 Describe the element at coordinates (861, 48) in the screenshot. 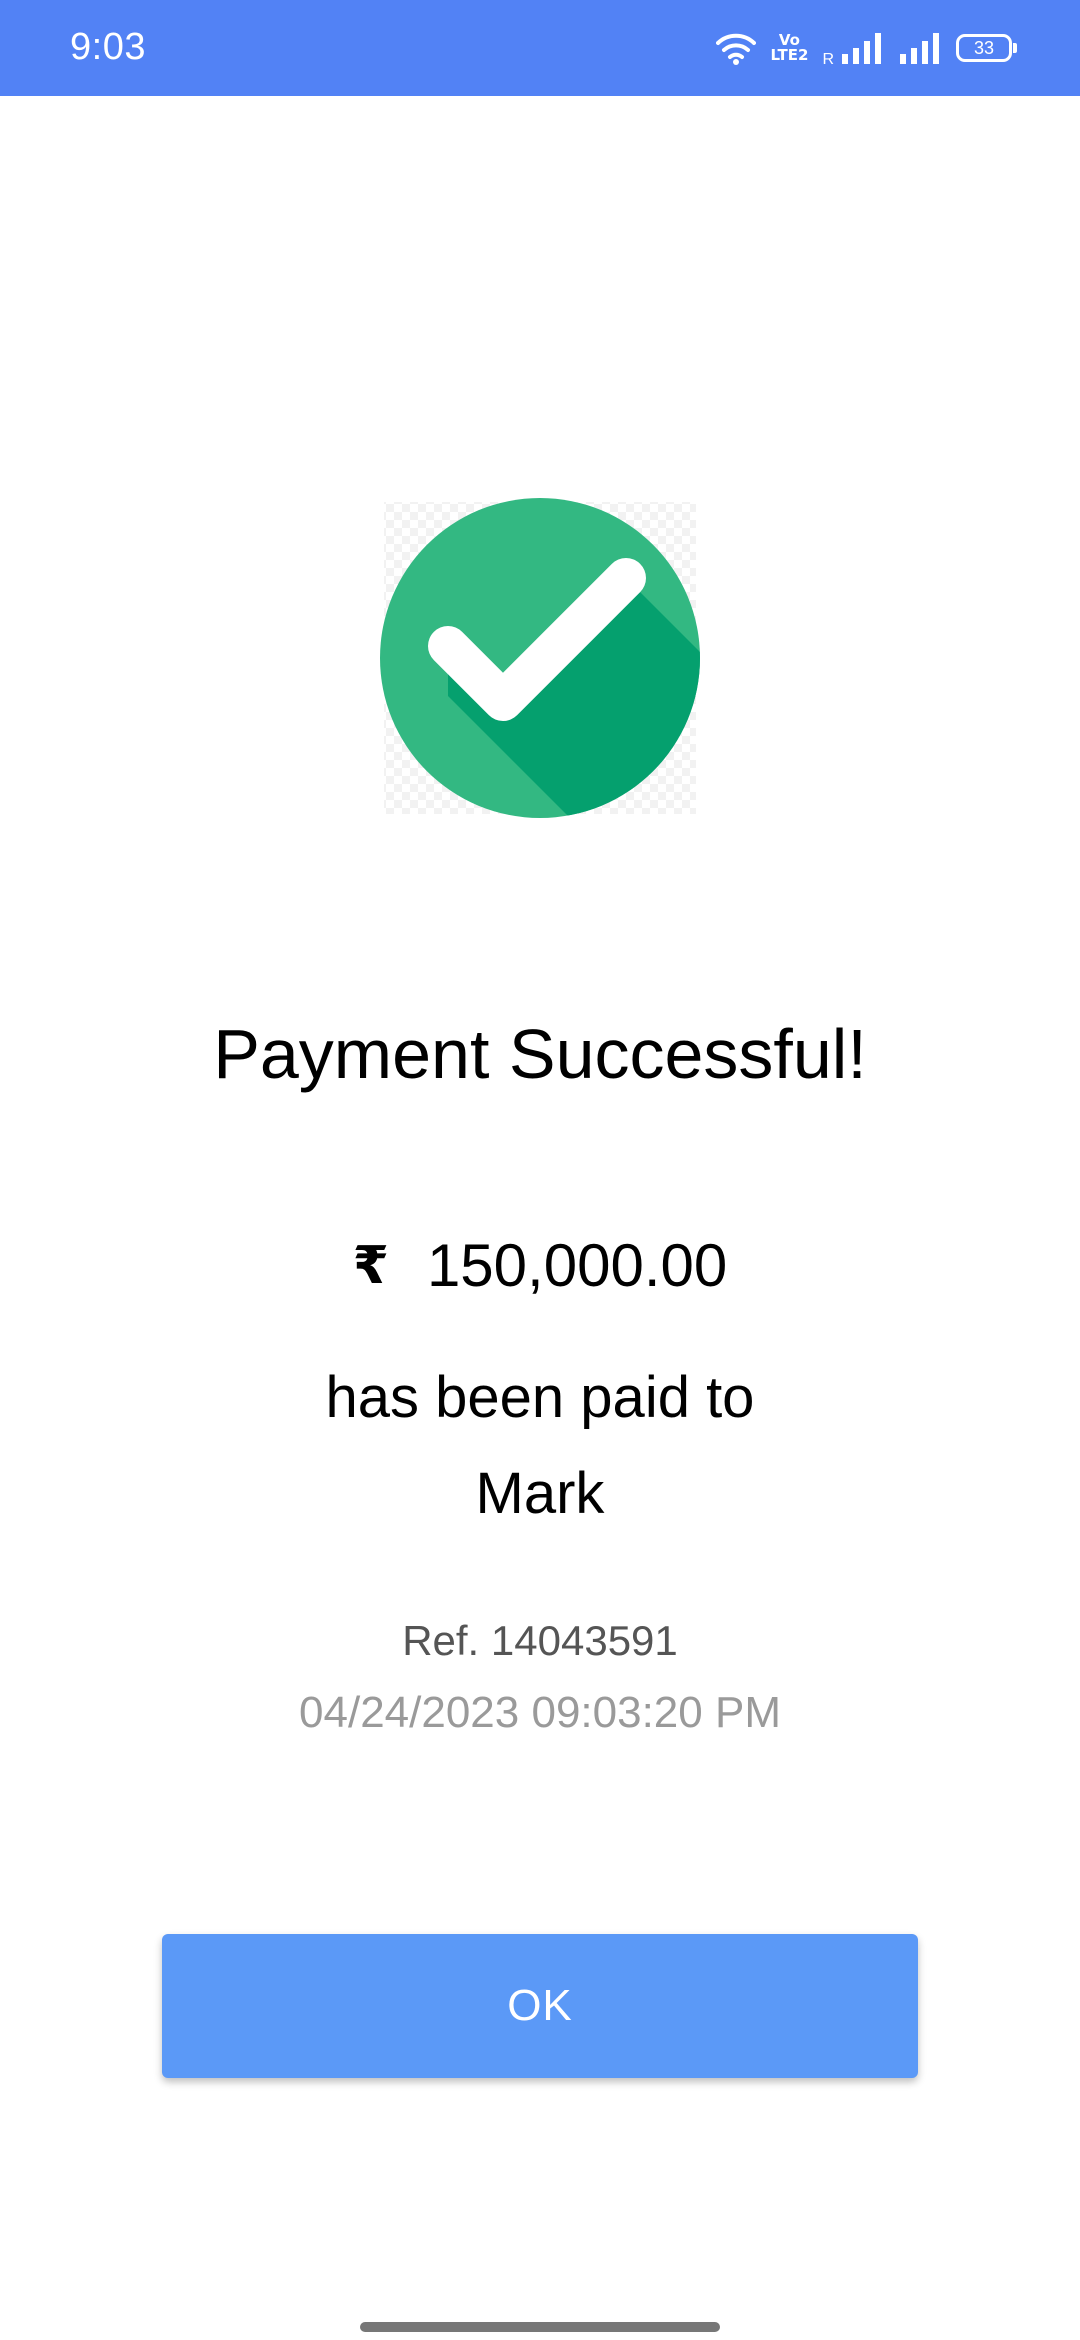

I see `signal-icon` at that location.